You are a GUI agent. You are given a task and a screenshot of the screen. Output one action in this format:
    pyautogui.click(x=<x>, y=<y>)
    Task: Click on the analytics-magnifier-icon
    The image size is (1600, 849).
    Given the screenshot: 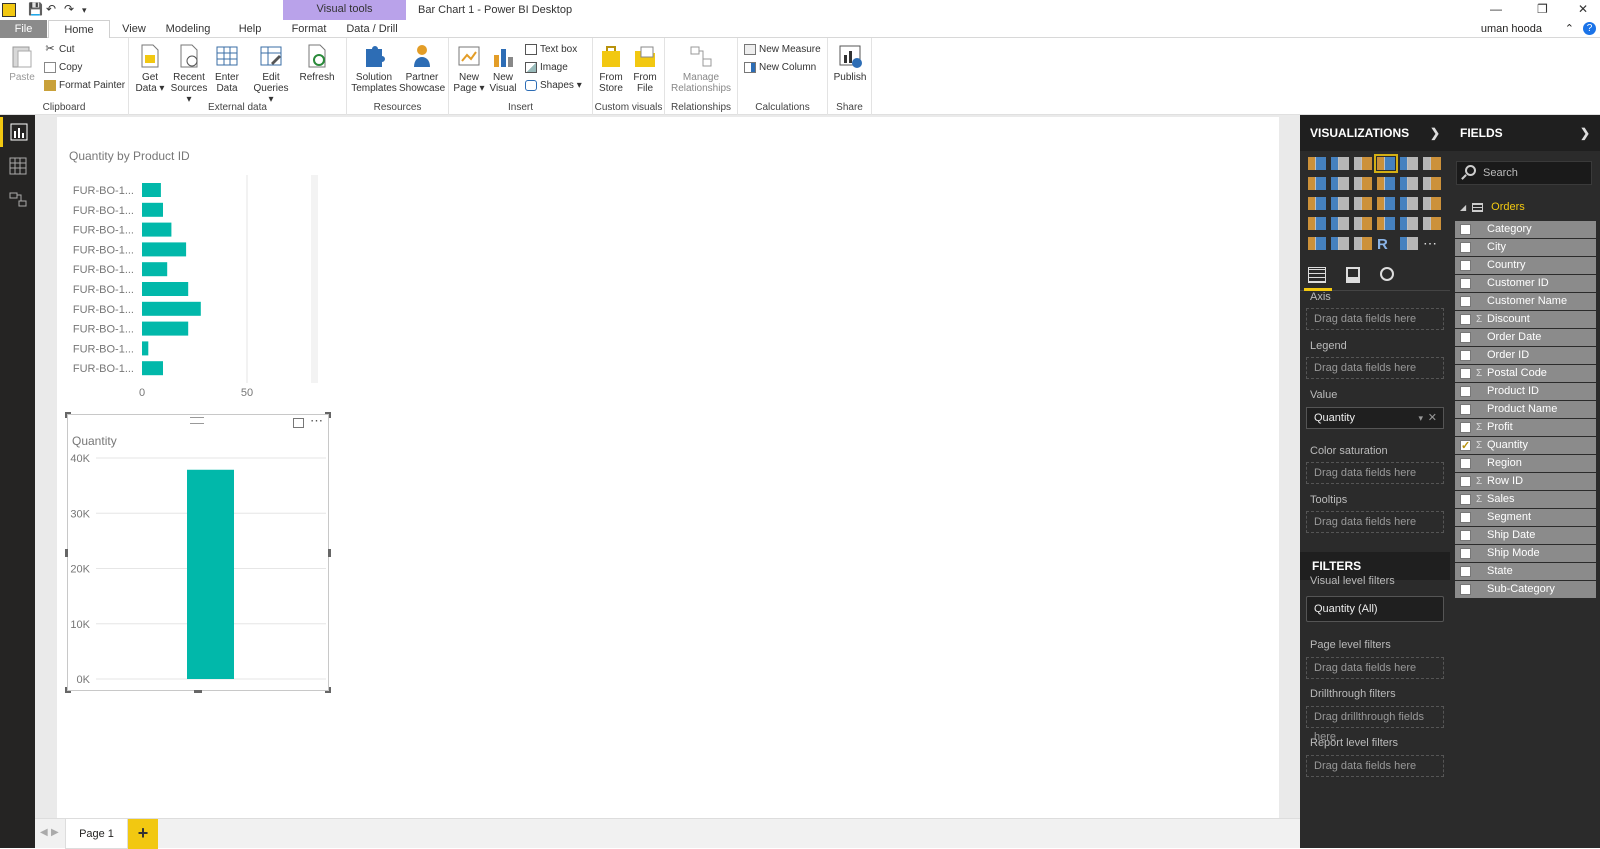 What is the action you would take?
    pyautogui.click(x=1387, y=274)
    